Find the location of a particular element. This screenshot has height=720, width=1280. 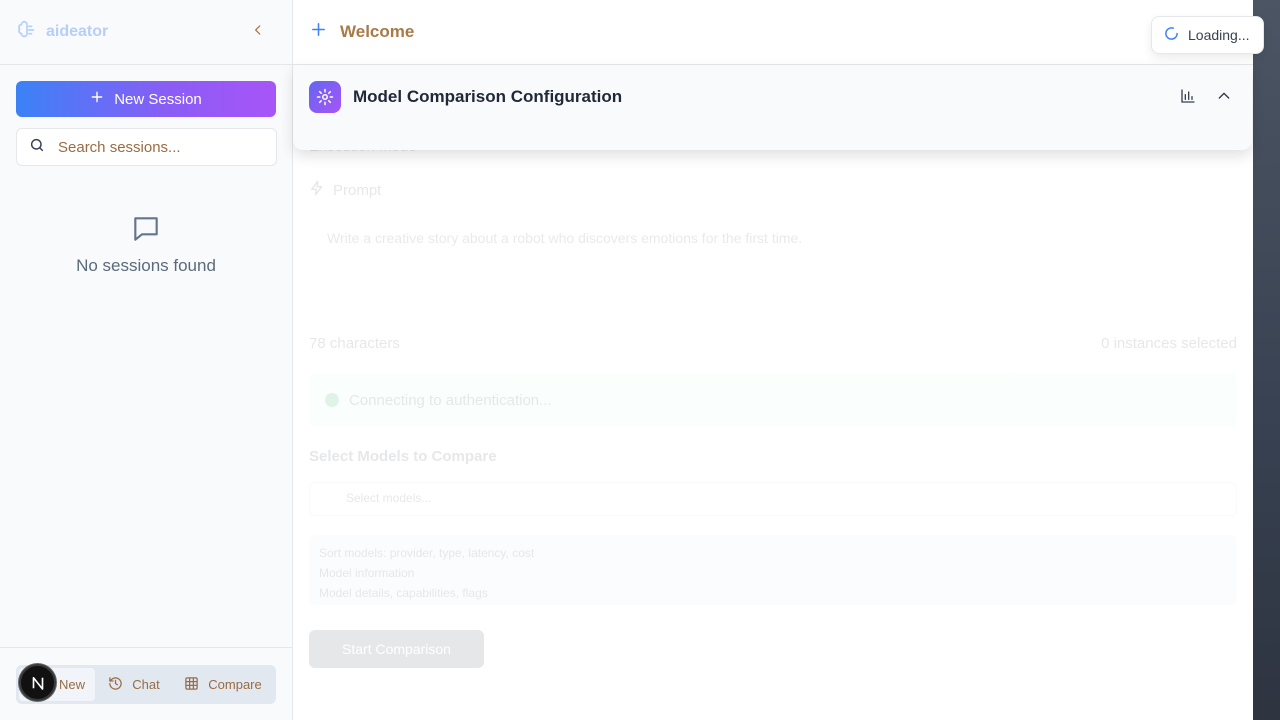

search-box is located at coordinates (146, 147).